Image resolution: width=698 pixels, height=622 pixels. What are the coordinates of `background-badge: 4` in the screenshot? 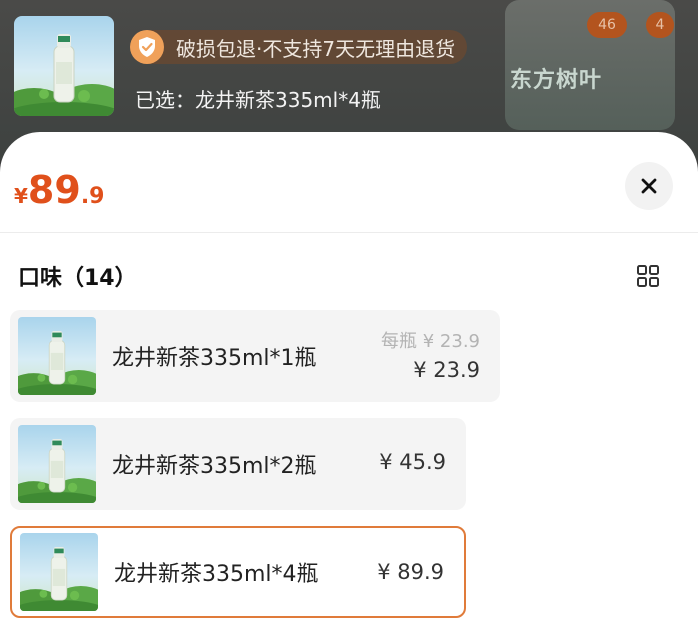 It's located at (660, 25).